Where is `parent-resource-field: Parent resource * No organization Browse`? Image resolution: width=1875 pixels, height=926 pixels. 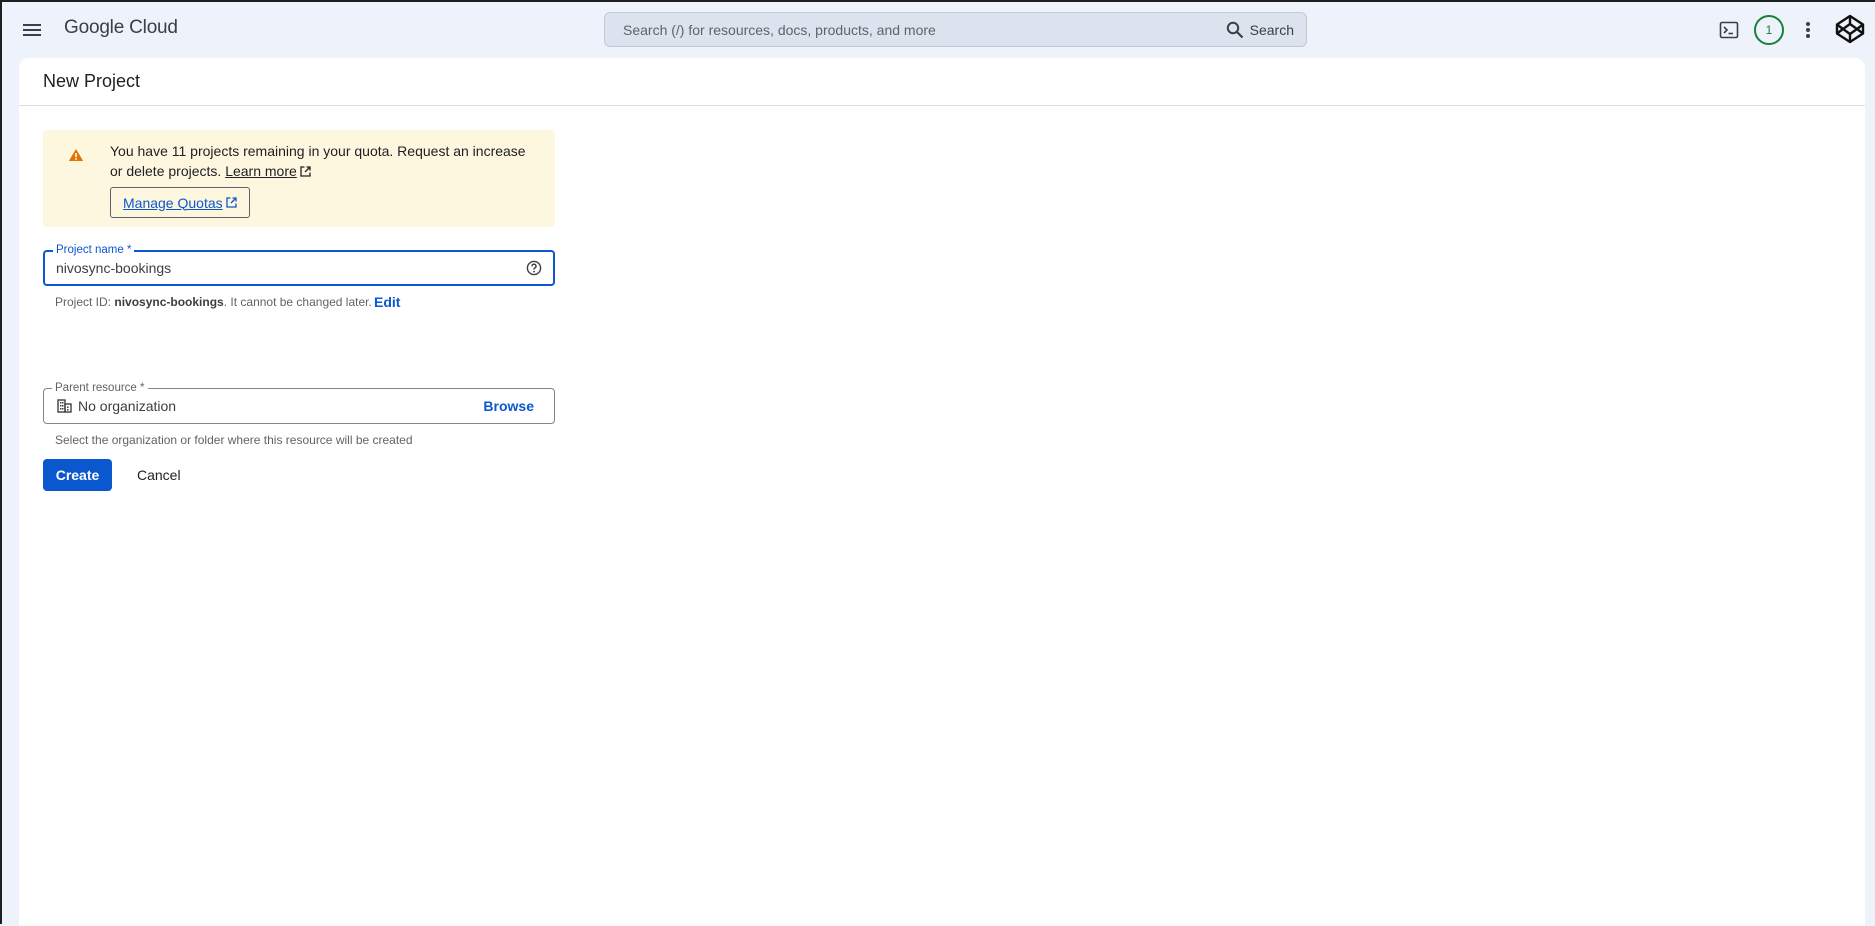
parent-resource-field: Parent resource * No organization Browse is located at coordinates (299, 402).